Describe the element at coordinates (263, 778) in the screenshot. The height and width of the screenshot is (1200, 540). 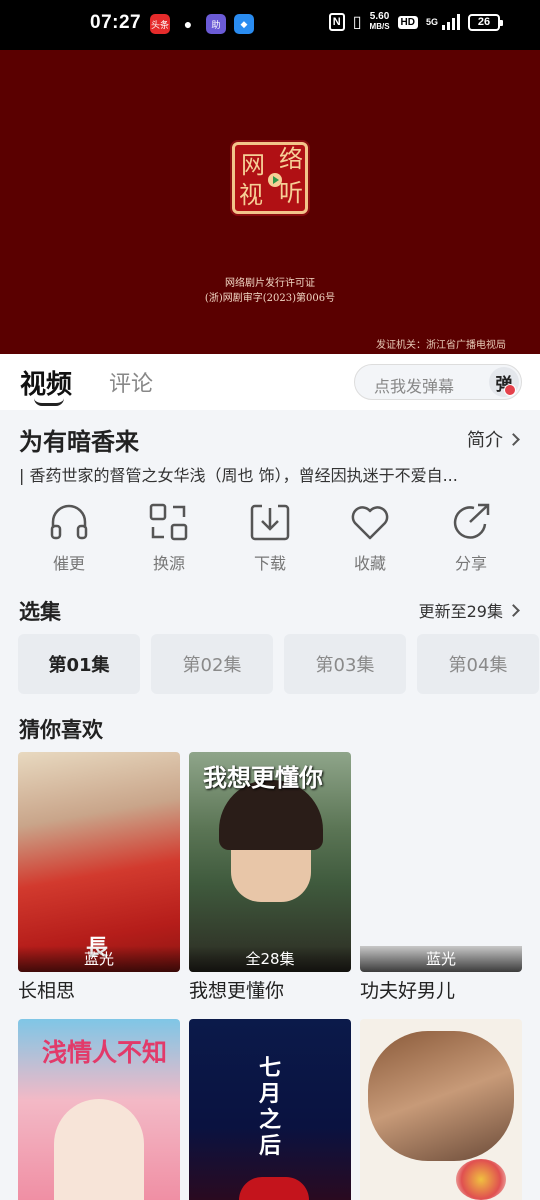
I see `poster-title-text: 我想更懂你` at that location.